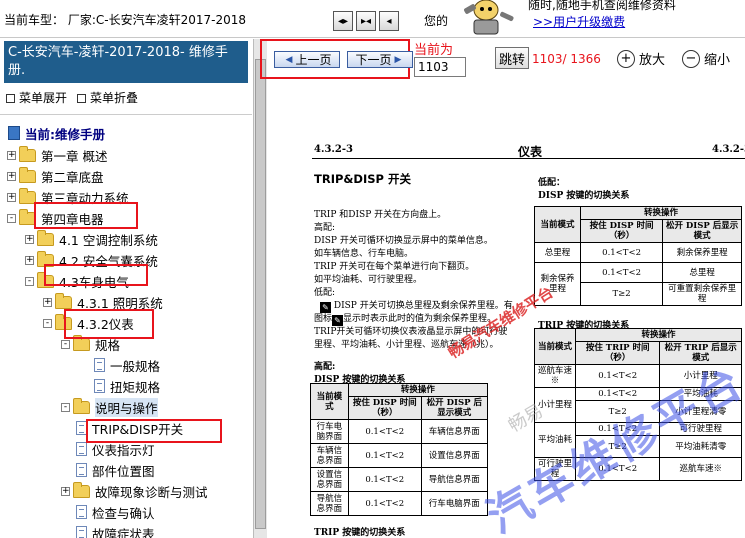 This screenshot has height=538, width=745. I want to click on tree-item-inspection: 检查与确认, so click(115, 512).